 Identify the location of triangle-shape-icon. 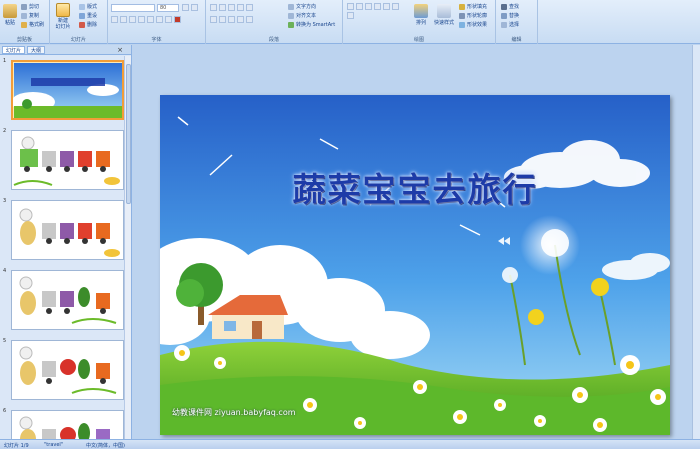
(386, 6).